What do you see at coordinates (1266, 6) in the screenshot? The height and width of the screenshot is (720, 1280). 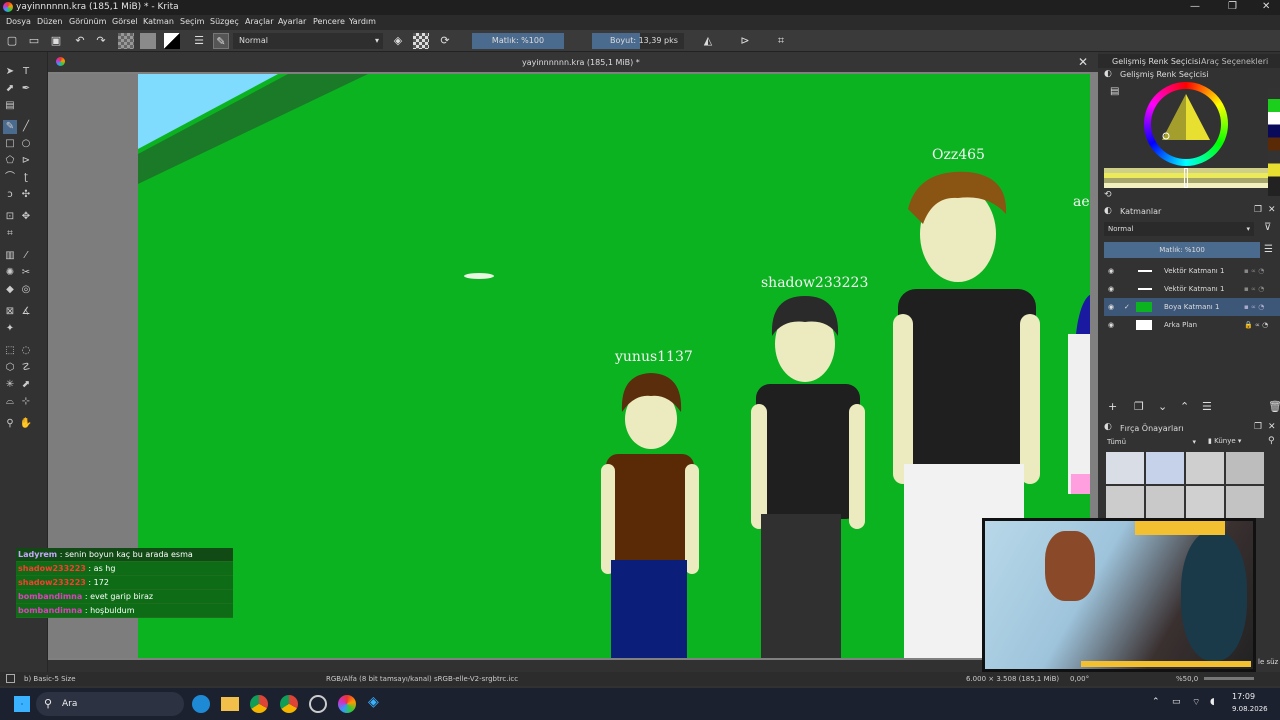 I see `close-window-icon: ✕` at bounding box center [1266, 6].